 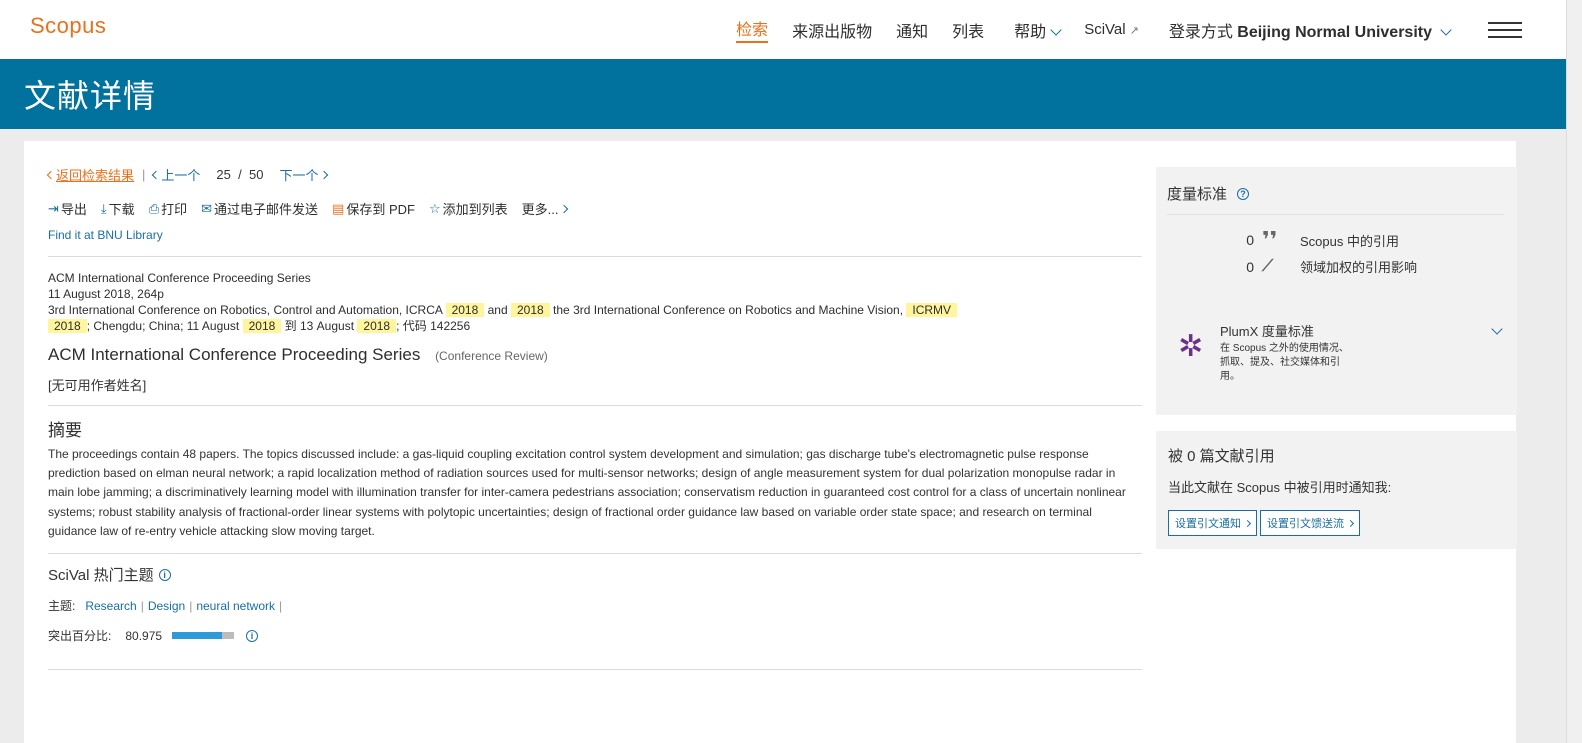 What do you see at coordinates (256, 174) in the screenshot?
I see `total-results: 50` at bounding box center [256, 174].